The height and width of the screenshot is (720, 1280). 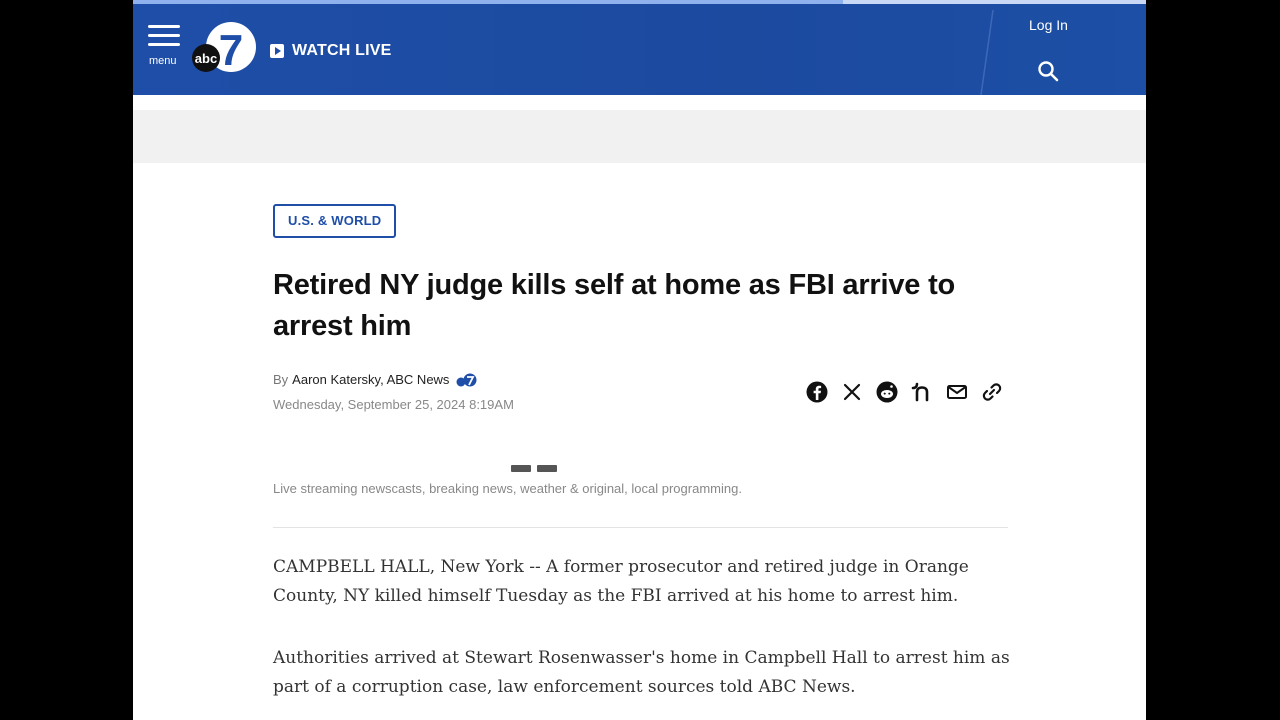 What do you see at coordinates (164, 26) in the screenshot?
I see `hamburger-icon` at bounding box center [164, 26].